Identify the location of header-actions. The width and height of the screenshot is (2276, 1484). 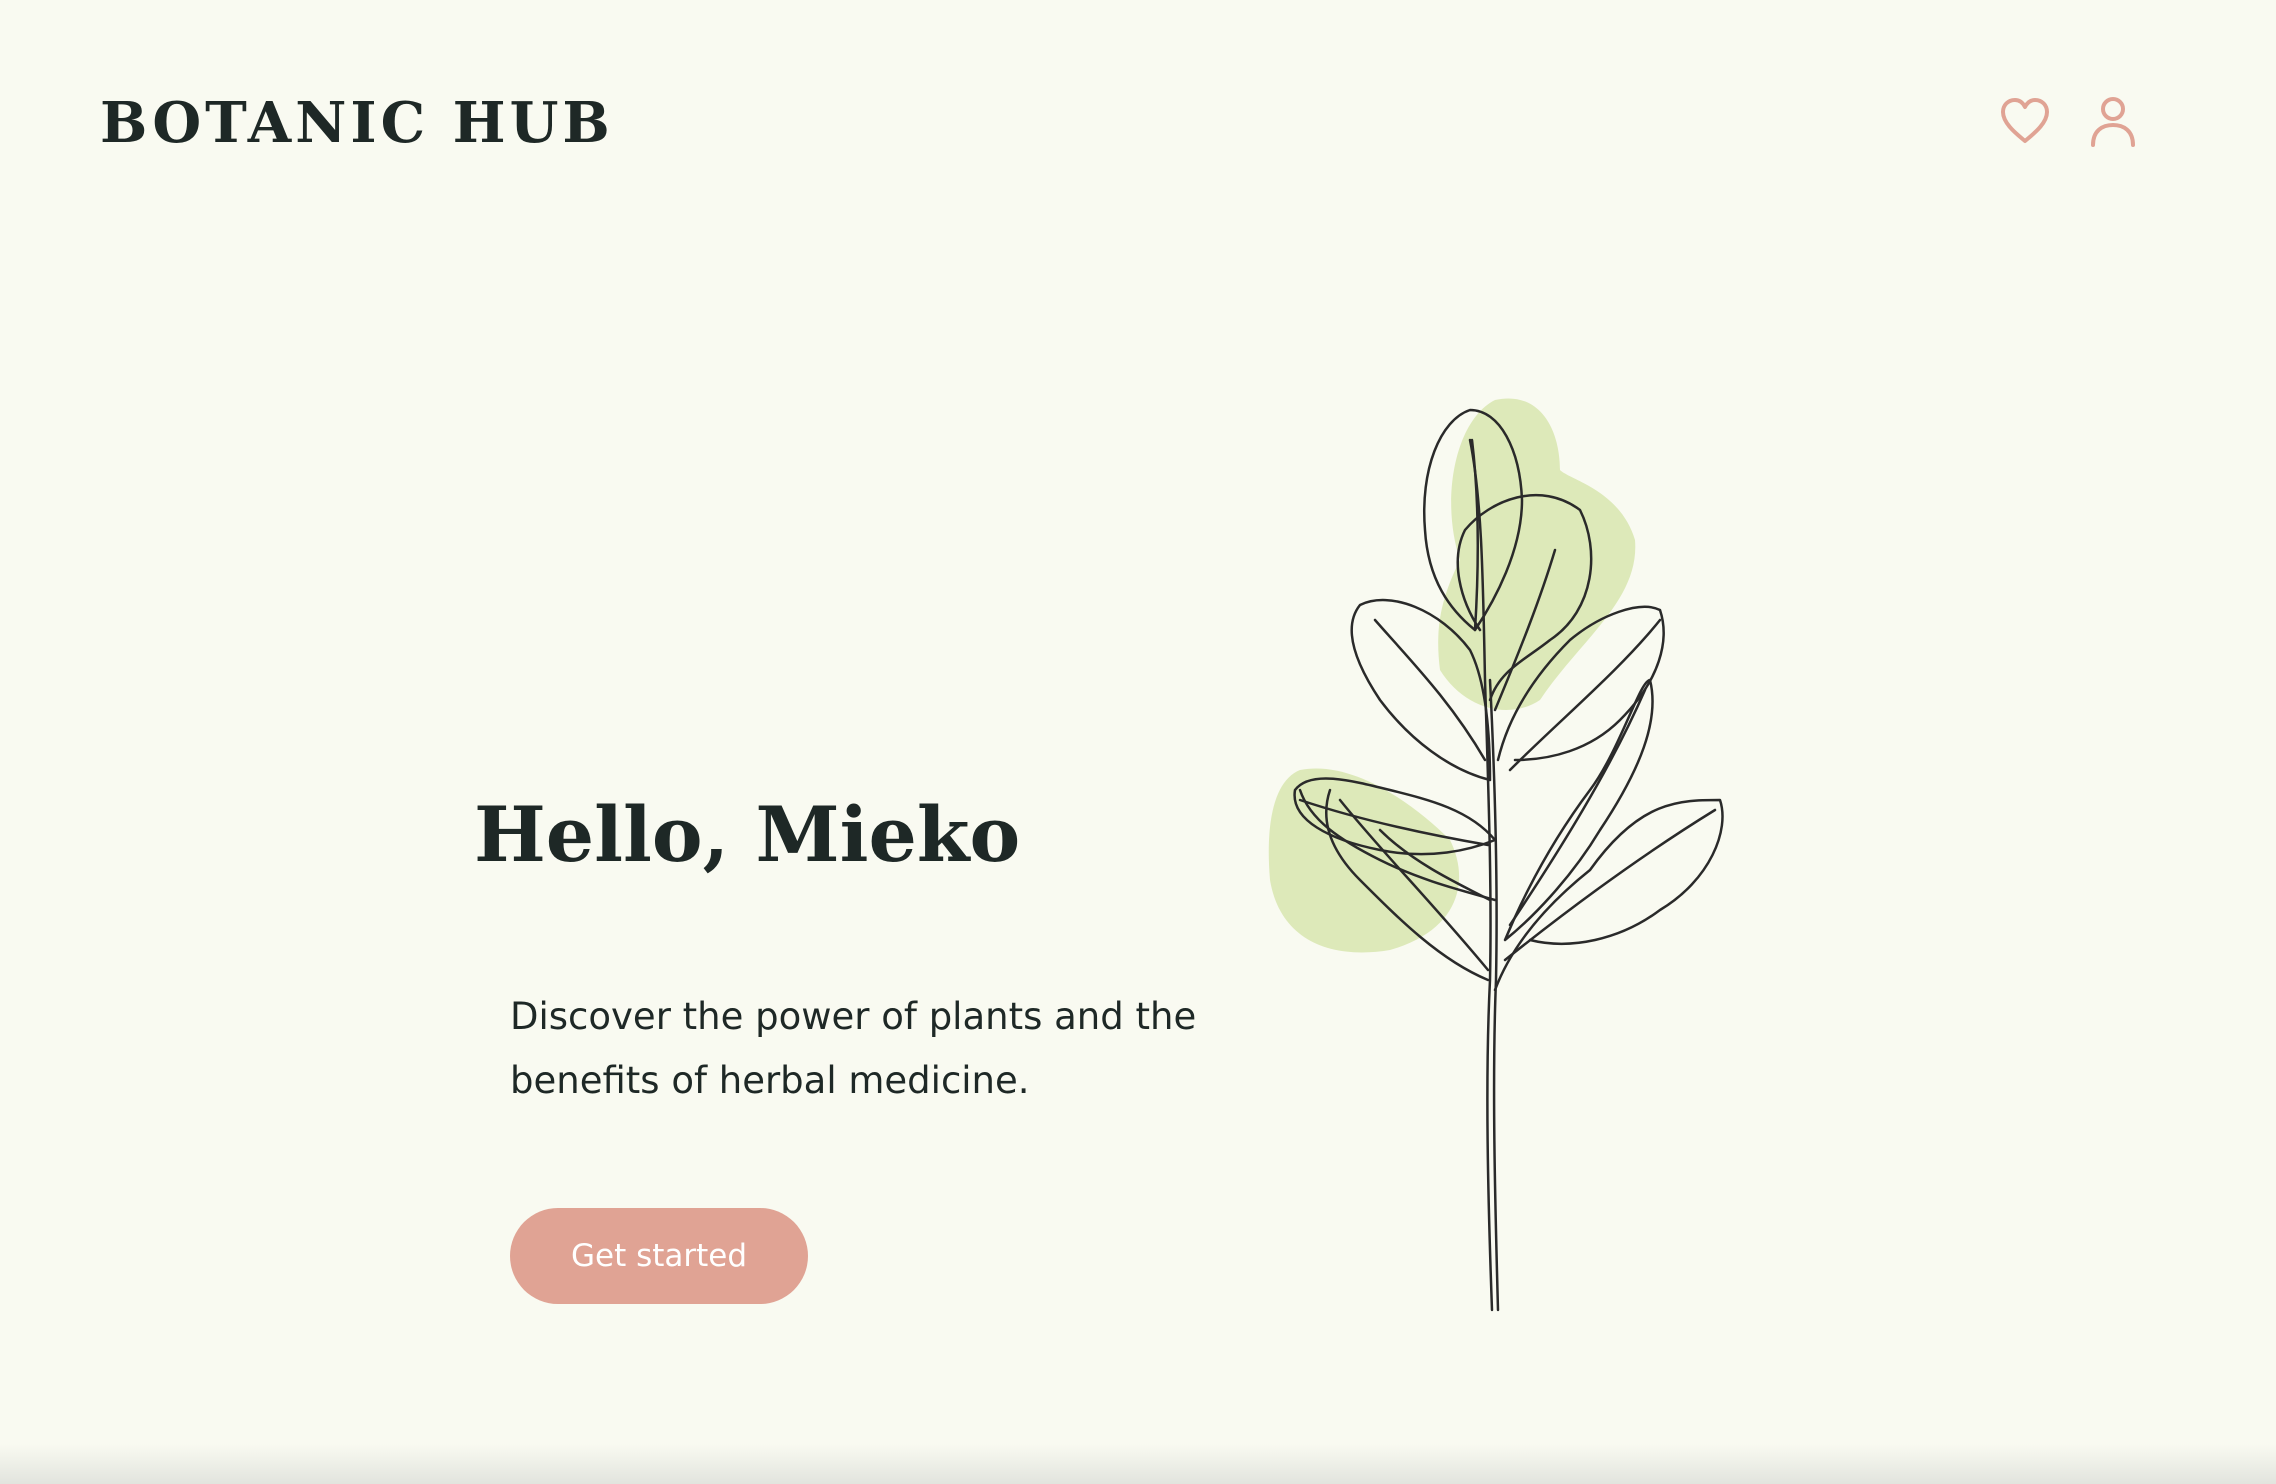
(2069, 121).